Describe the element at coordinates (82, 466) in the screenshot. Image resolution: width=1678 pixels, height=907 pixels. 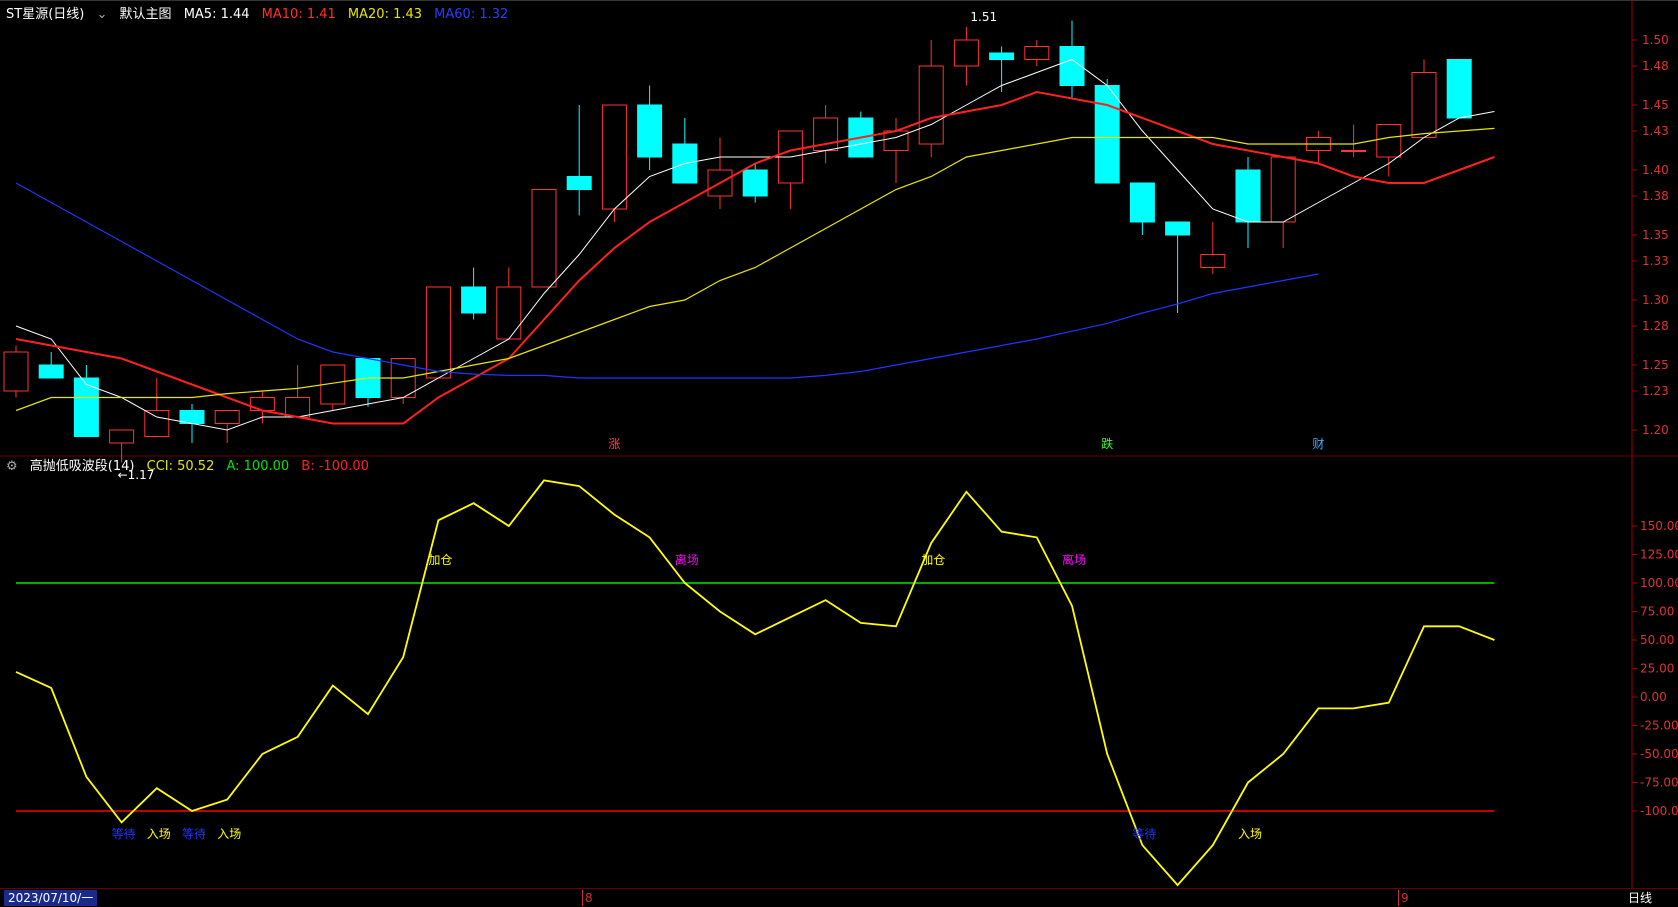
I see `indicator-name: 高抛低吸波段(14)` at that location.